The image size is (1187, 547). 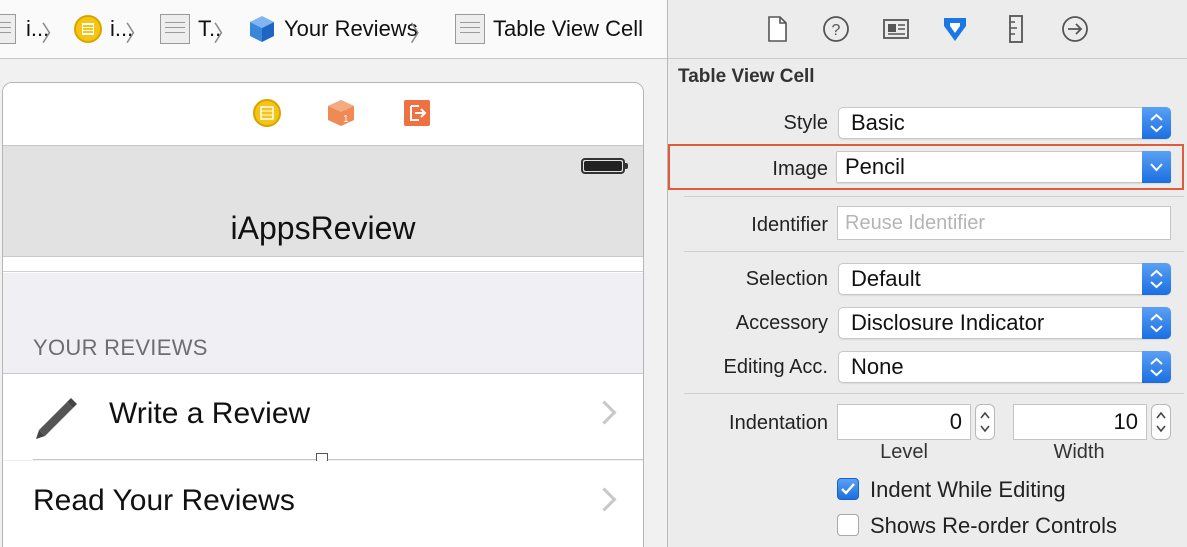 What do you see at coordinates (110, 29) in the screenshot?
I see `breadcrumb-item-scene: i... 〉` at bounding box center [110, 29].